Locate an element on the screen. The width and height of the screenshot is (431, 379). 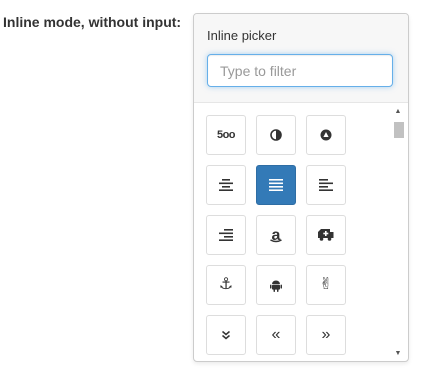
amazon-icon: a is located at coordinates (276, 235).